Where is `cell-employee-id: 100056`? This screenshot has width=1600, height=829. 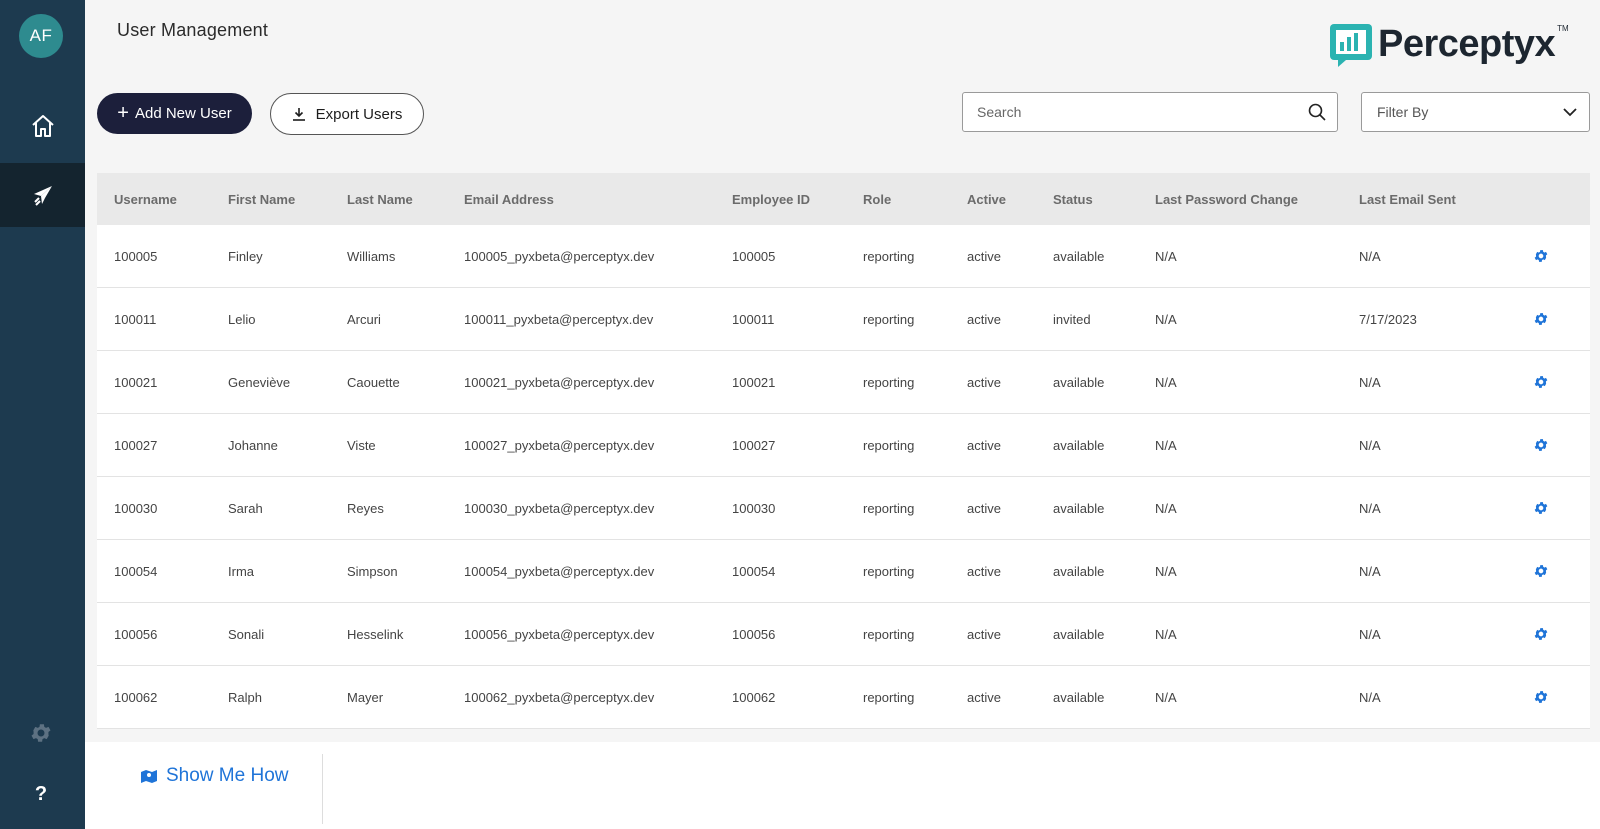
cell-employee-id: 100056 is located at coordinates (754, 634).